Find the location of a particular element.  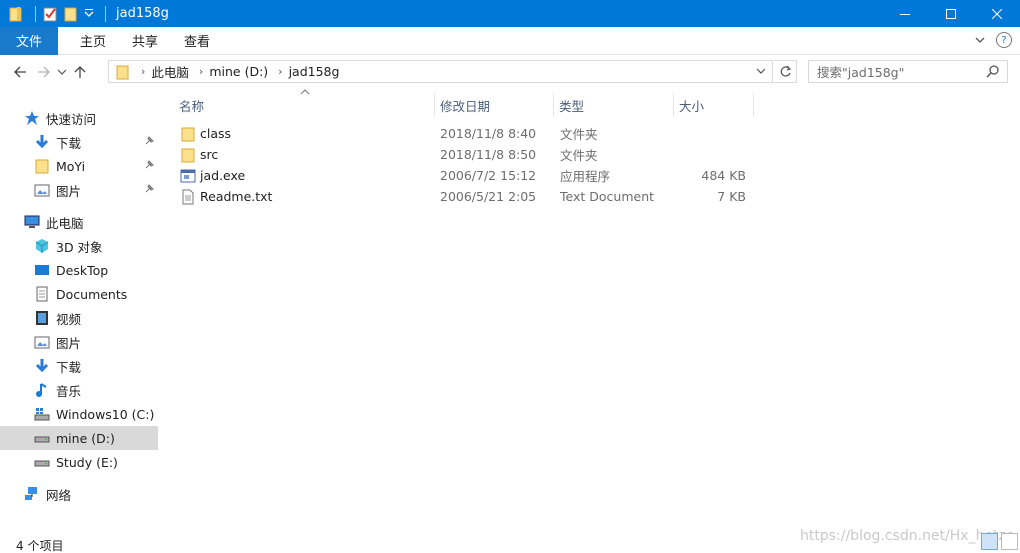

ribbon-right-controls: ? is located at coordinates (993, 41).